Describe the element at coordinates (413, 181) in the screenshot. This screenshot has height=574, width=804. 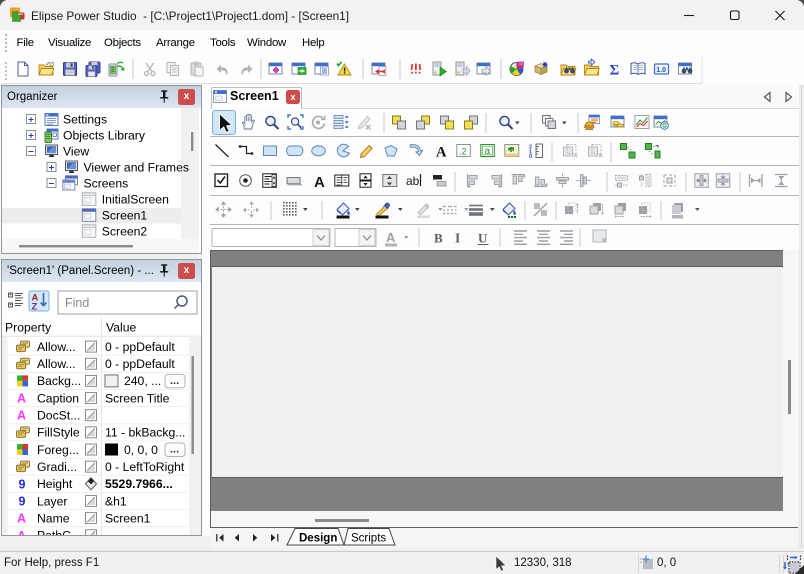
I see `svg-text: ab` at that location.